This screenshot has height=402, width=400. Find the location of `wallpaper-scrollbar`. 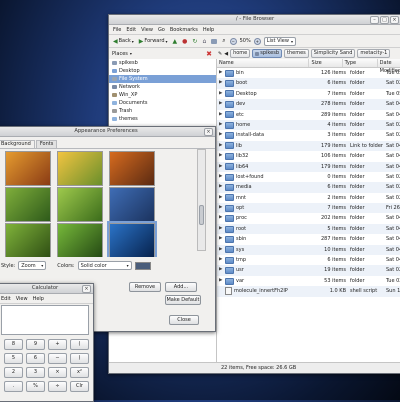

wallpaper-scrollbar is located at coordinates (201, 200).